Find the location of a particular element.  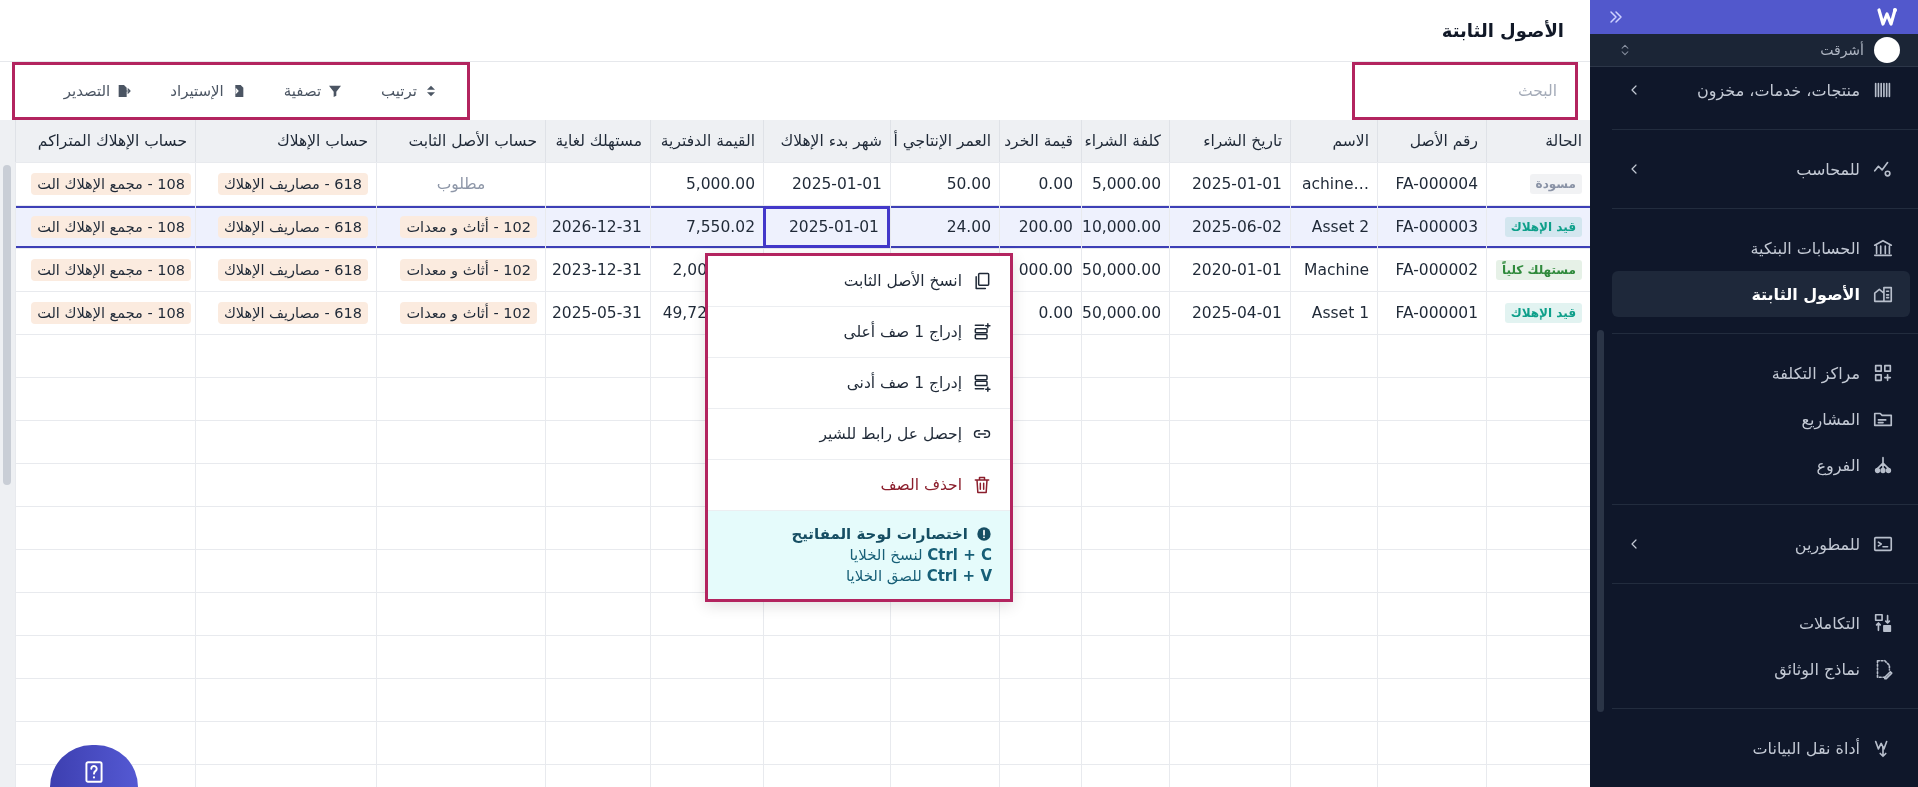

column-header: الاسم is located at coordinates (1333, 141).